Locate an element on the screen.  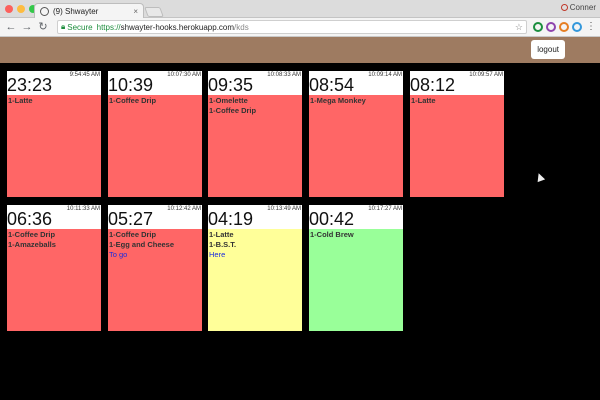
ticket-body: 1-Mega Monkey is located at coordinates (356, 146).